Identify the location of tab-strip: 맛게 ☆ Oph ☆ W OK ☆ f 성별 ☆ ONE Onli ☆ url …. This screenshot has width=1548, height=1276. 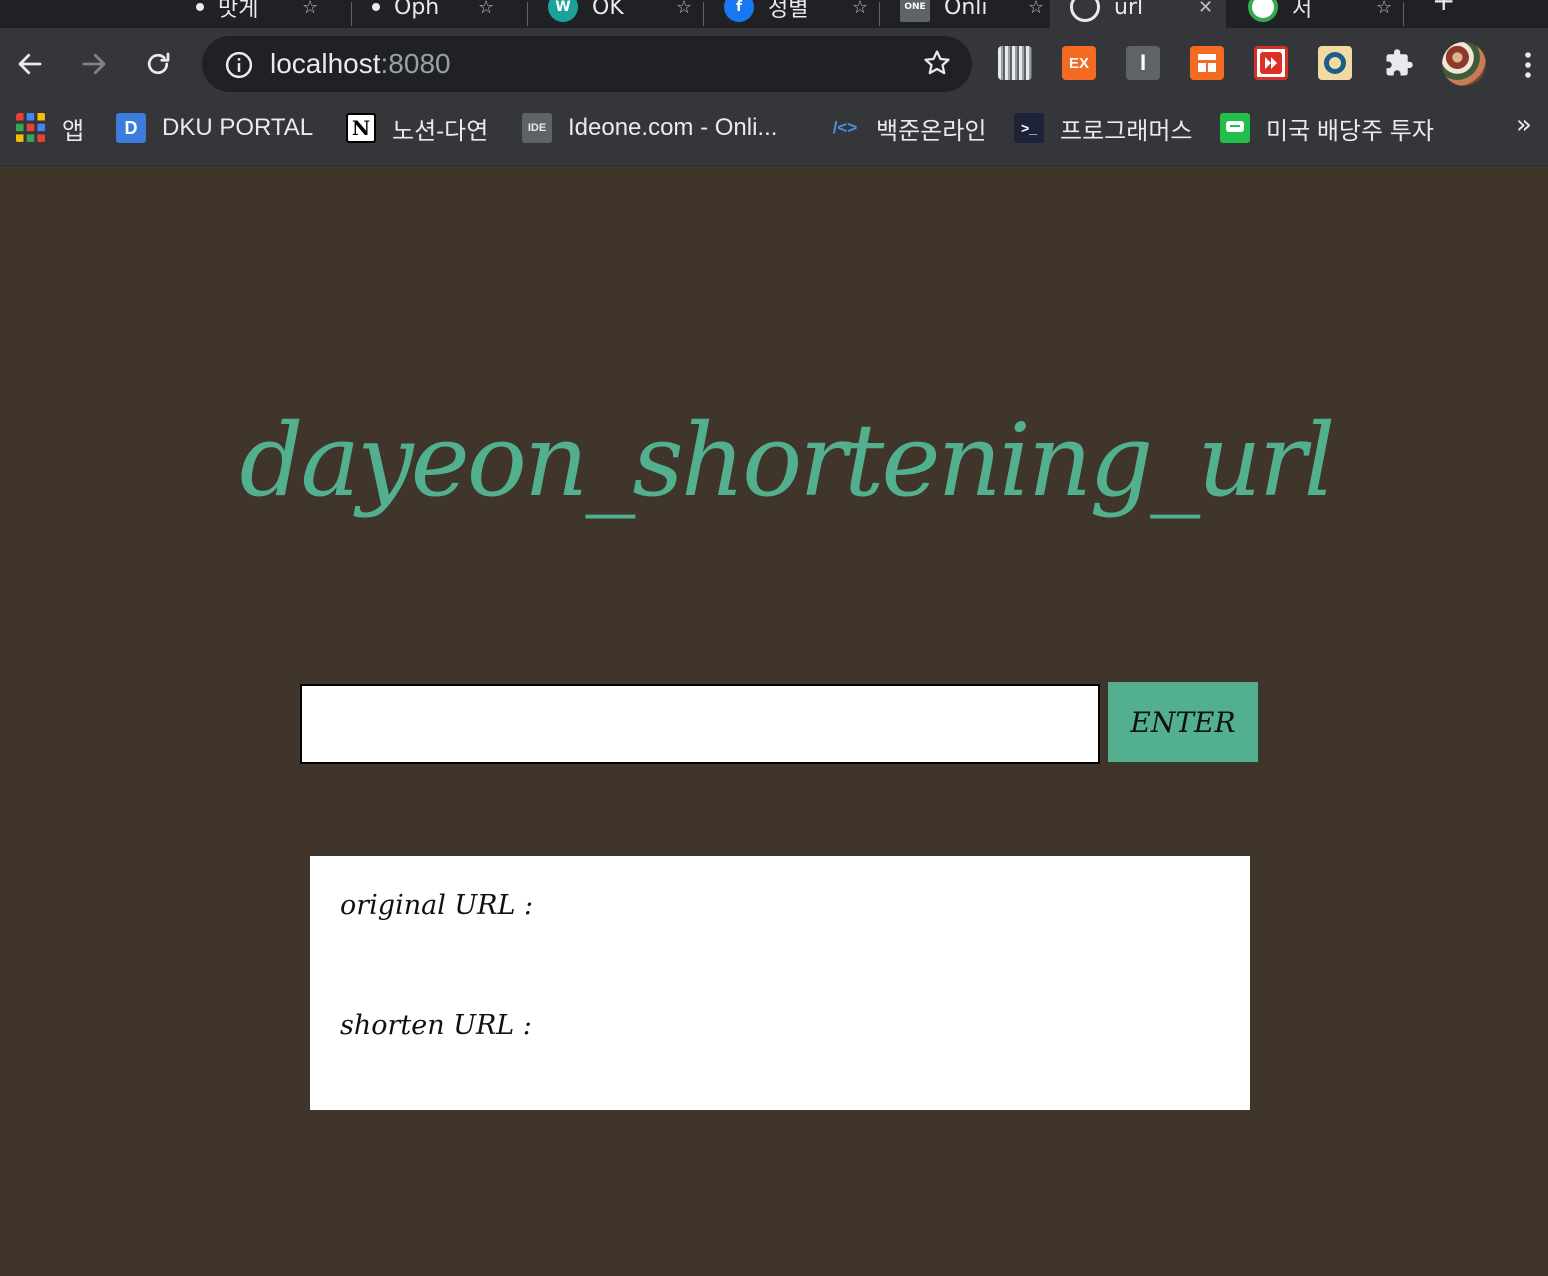
(774, 14).